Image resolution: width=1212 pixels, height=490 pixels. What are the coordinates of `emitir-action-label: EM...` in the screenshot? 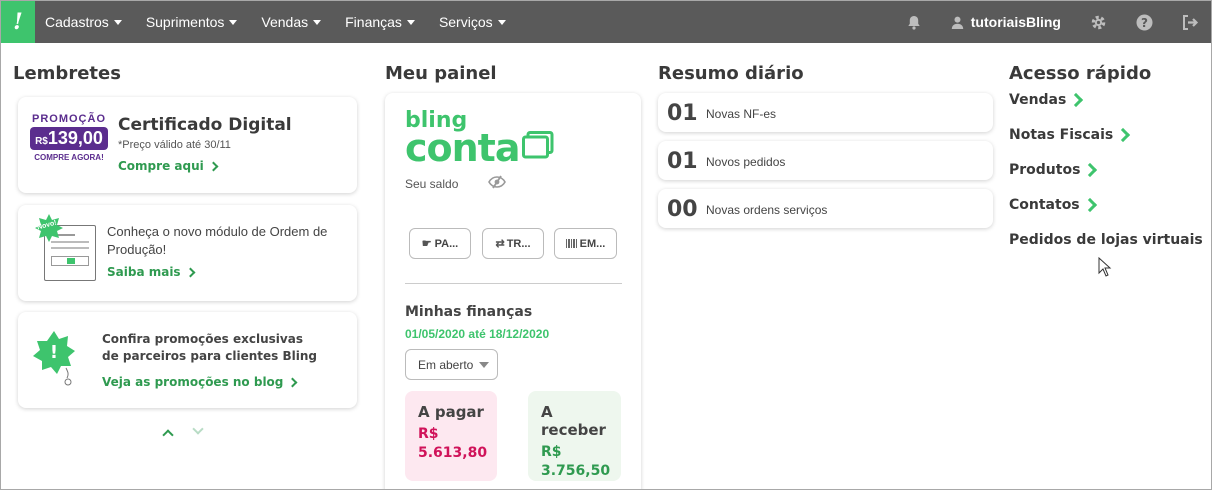 It's located at (592, 243).